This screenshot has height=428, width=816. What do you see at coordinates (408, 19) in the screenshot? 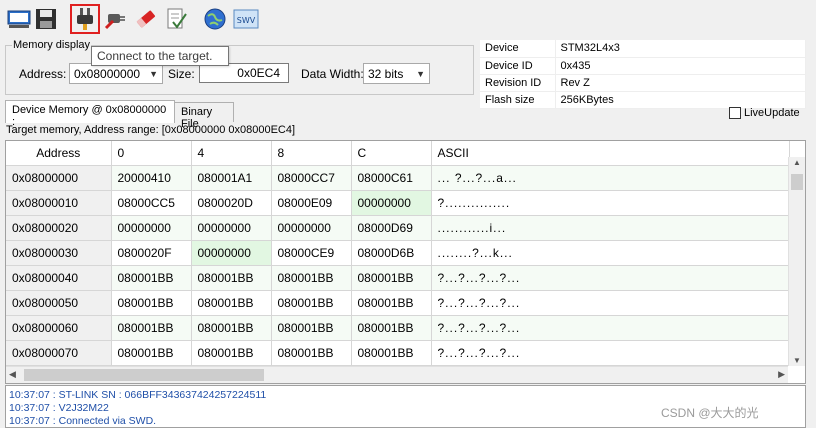
I see `toolbar: SWV` at bounding box center [408, 19].